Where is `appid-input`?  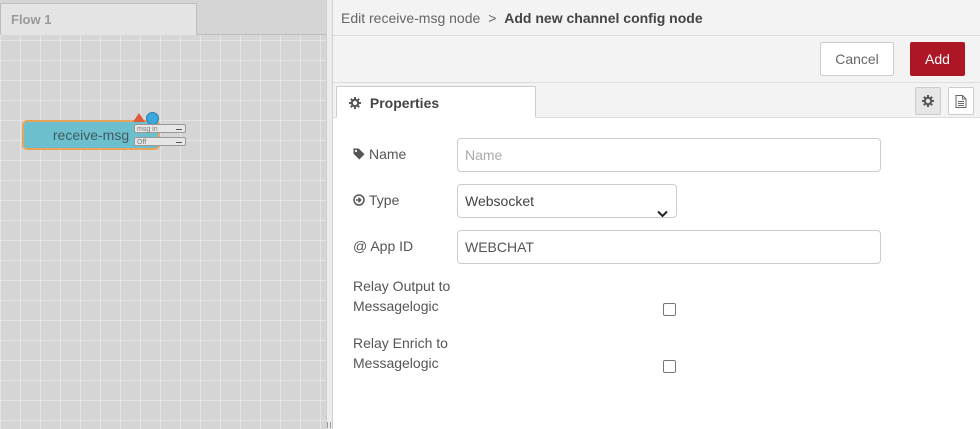
appid-input is located at coordinates (669, 247).